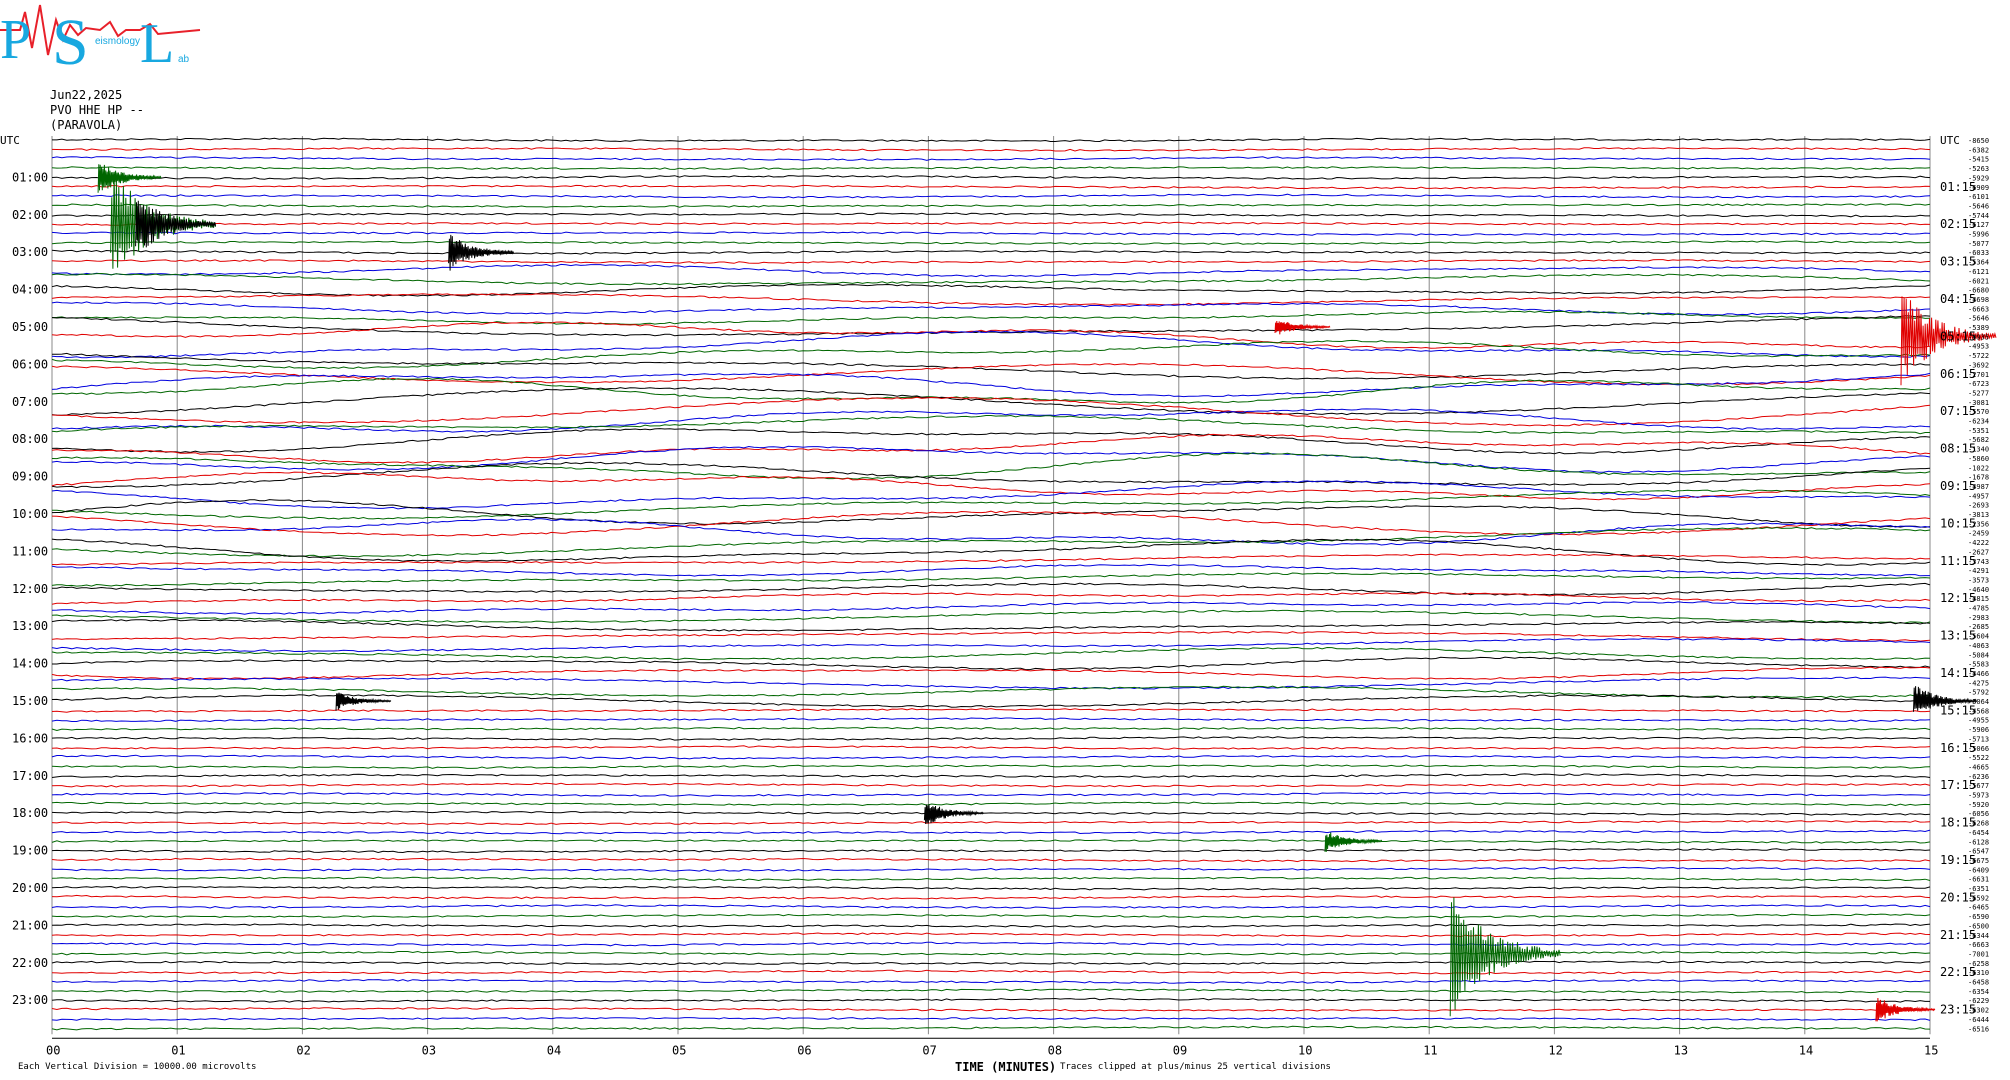 The image size is (2010, 1080). What do you see at coordinates (1978, 356) in the screenshot?
I see `trace-offset-label: -5722` at bounding box center [1978, 356].